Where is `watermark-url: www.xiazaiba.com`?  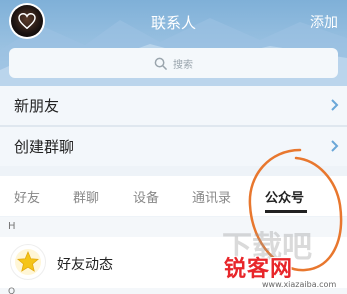
watermark-url: www.xiazaiba.com is located at coordinates (299, 284).